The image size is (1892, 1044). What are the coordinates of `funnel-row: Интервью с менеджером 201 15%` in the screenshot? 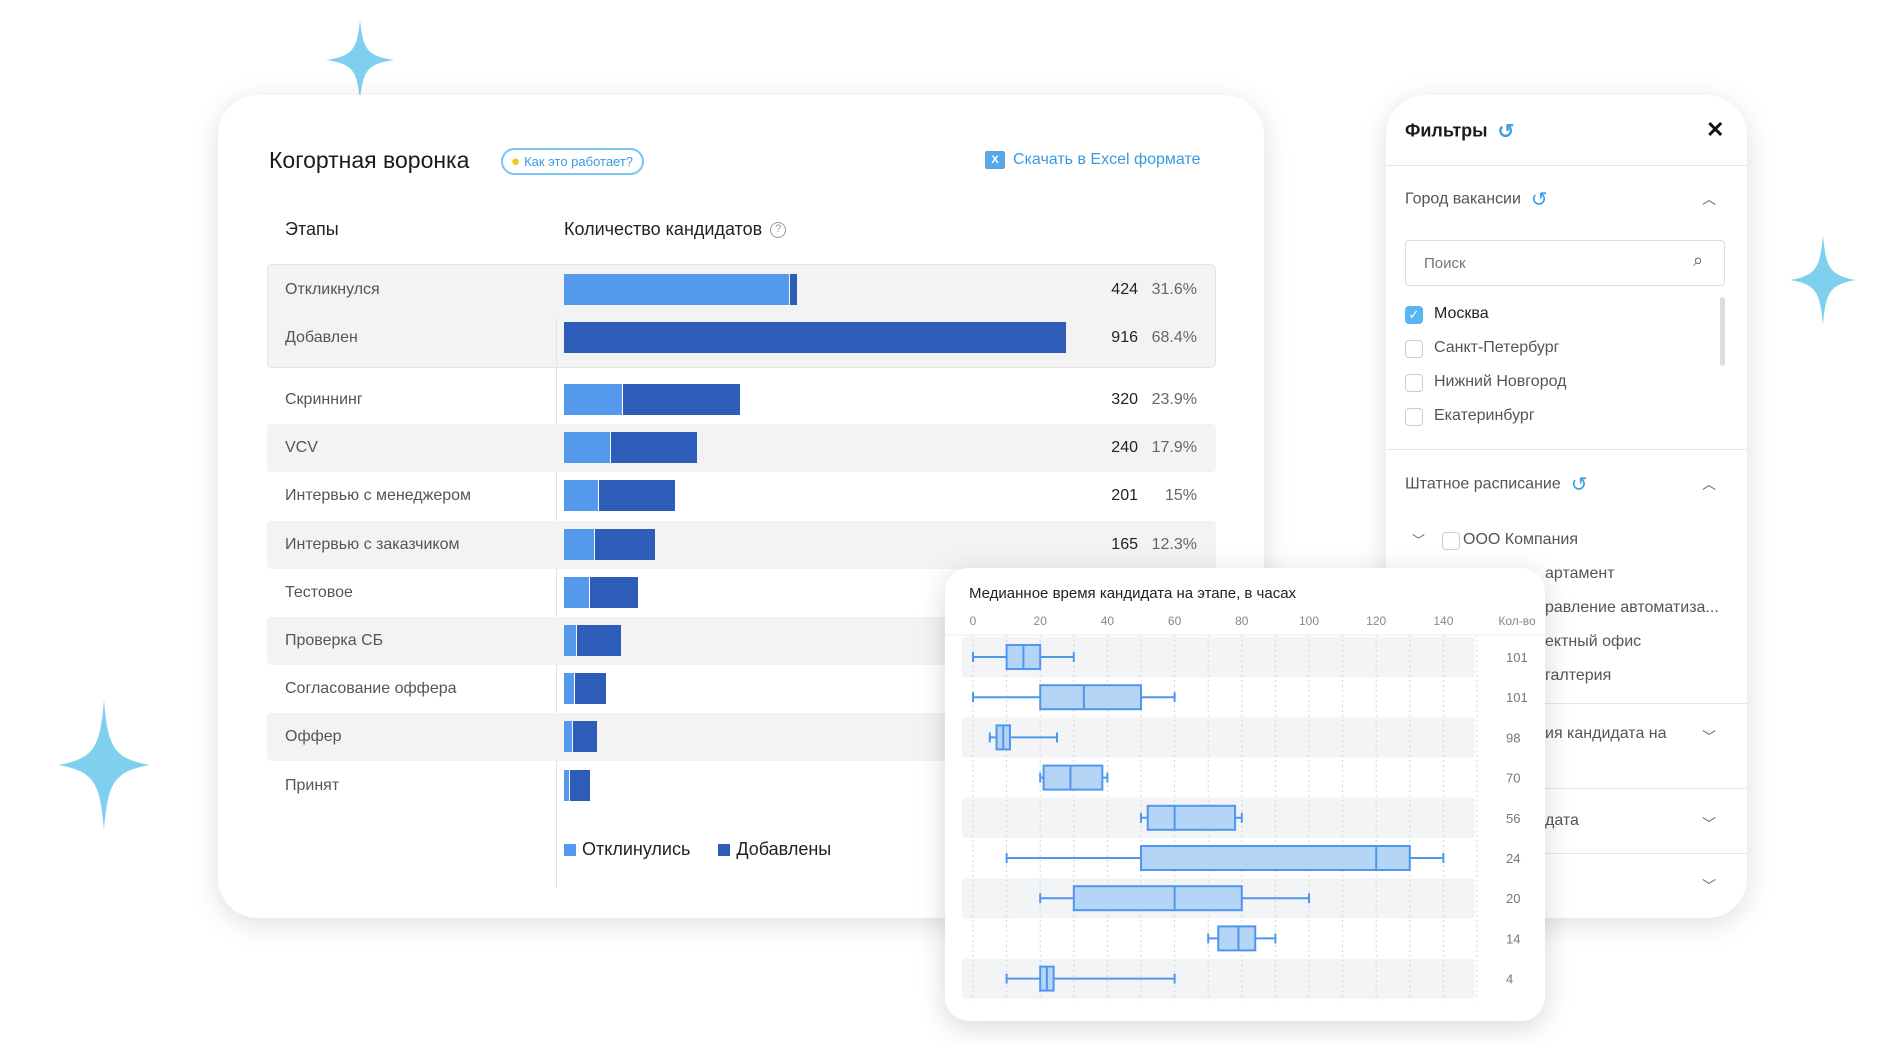 It's located at (741, 496).